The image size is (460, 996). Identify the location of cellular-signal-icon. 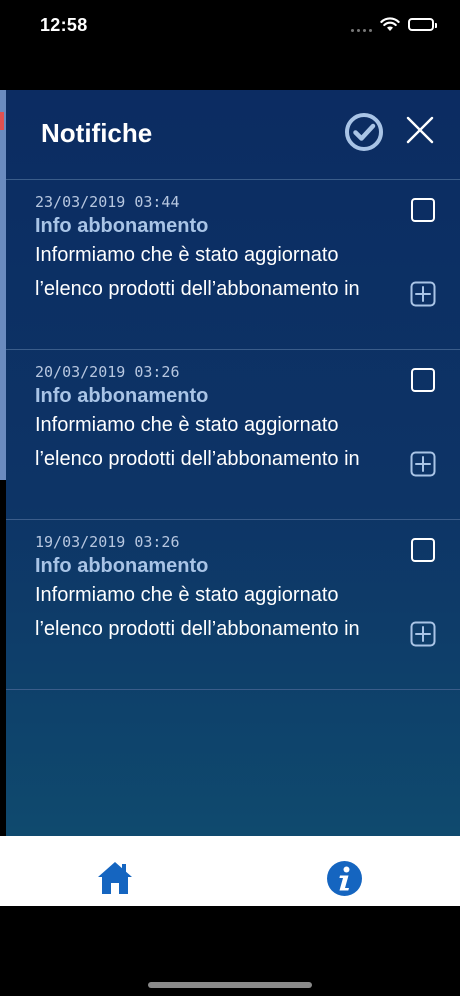
(361, 25).